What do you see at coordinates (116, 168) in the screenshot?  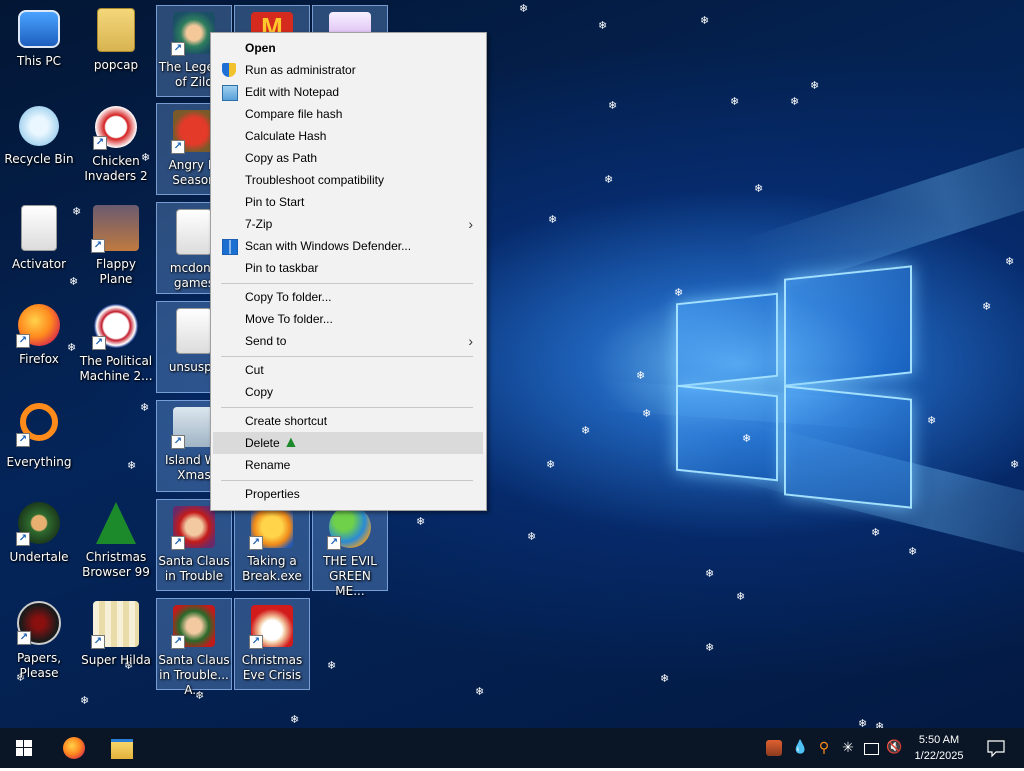 I see `icon-label: Chicken Invaders 2` at bounding box center [116, 168].